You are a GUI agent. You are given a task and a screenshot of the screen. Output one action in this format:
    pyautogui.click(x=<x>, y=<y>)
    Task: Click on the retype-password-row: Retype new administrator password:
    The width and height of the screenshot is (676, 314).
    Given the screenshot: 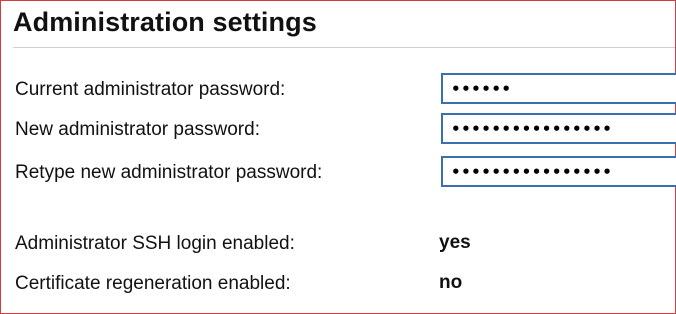 What is the action you would take?
    pyautogui.click(x=345, y=172)
    